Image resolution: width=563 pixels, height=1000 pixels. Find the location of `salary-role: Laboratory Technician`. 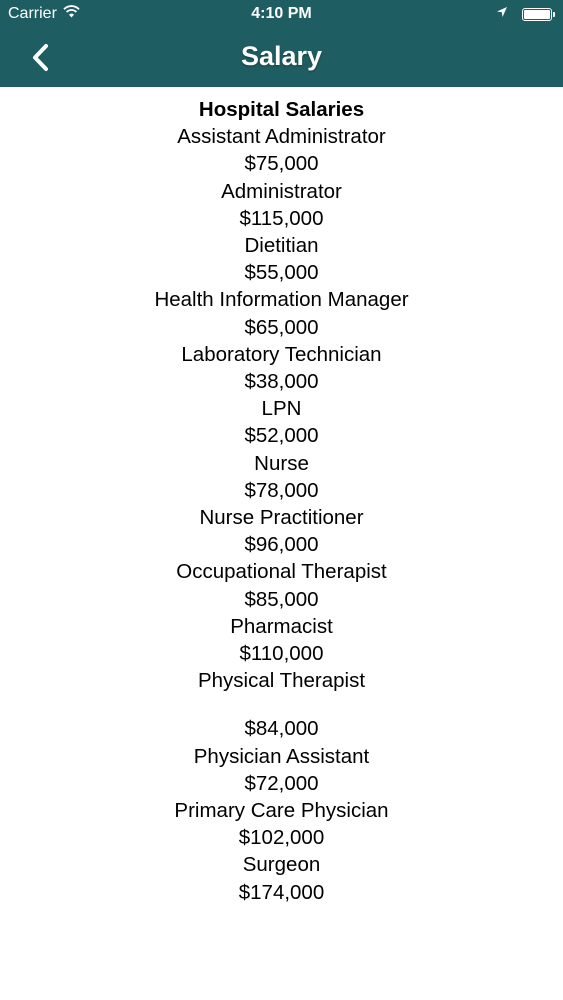

salary-role: Laboratory Technician is located at coordinates (281, 354).